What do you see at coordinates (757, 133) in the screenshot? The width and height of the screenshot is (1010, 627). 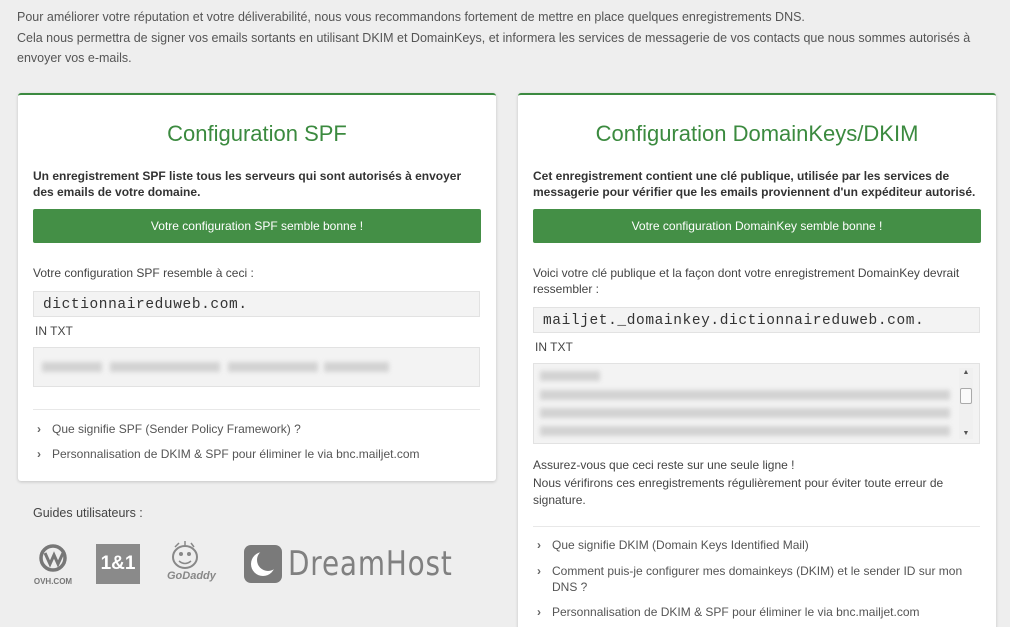 I see `dkim-title: Configuration DomainKeys/DKIM` at bounding box center [757, 133].